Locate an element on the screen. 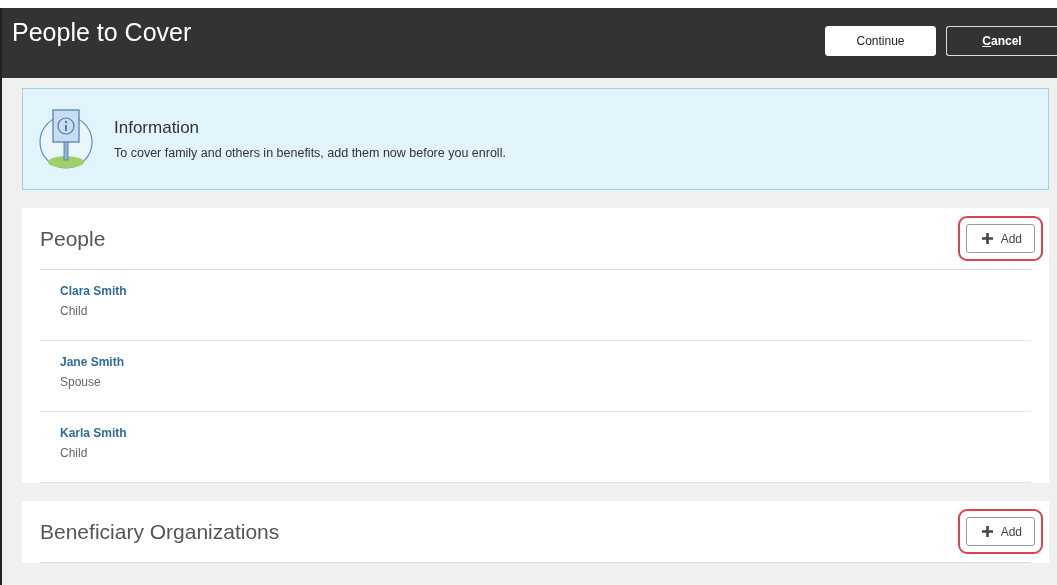  continue-button: Continue is located at coordinates (880, 41).